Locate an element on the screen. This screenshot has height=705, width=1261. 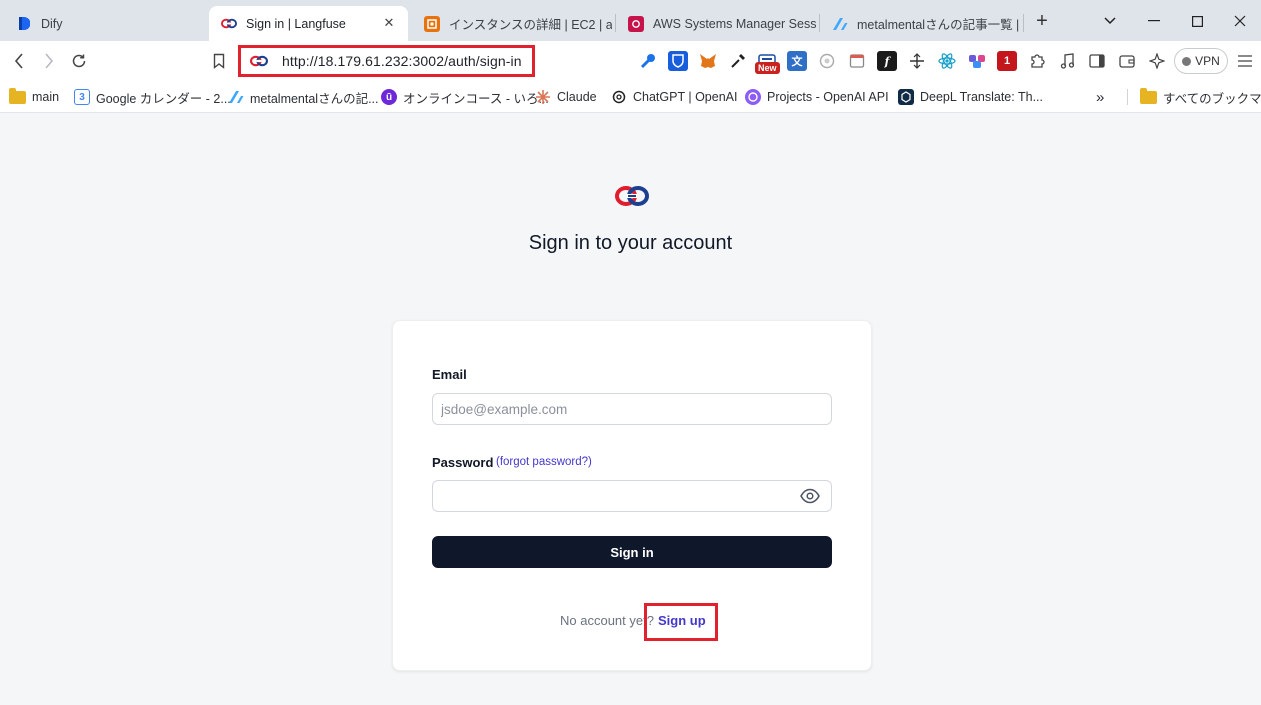
vpn-label: VPN is located at coordinates (1207, 61).